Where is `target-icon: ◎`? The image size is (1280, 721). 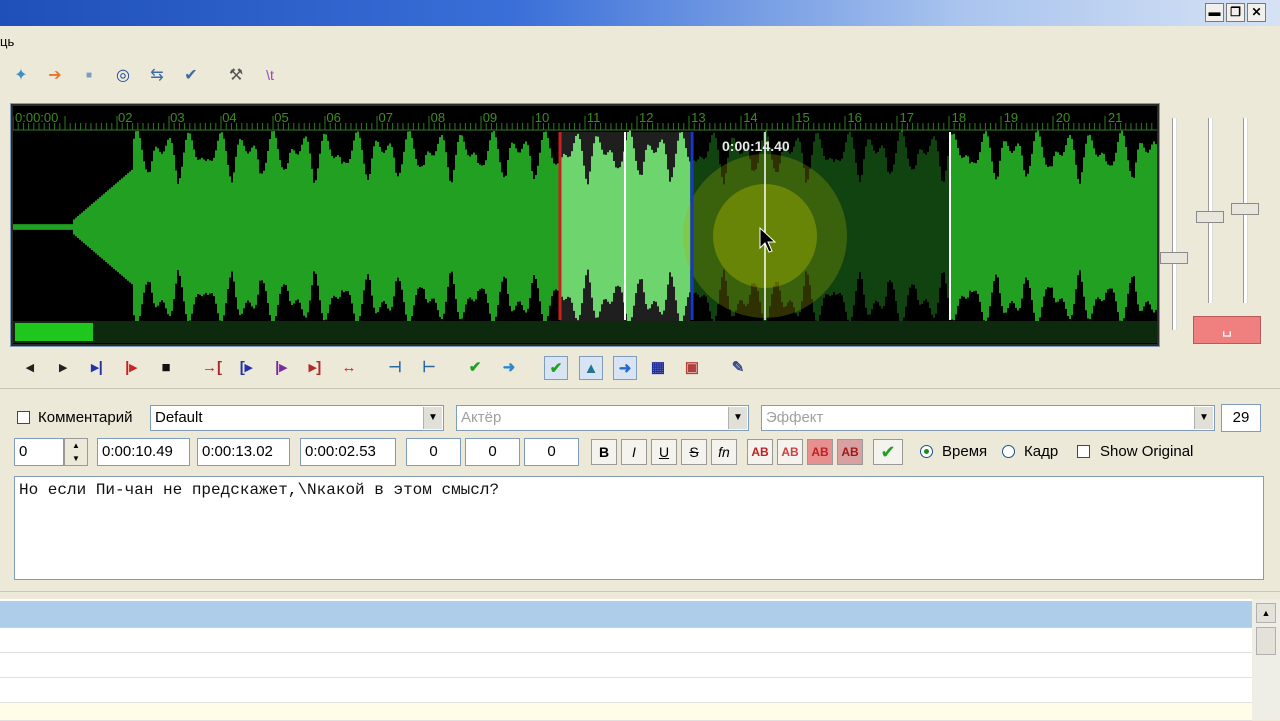 target-icon: ◎ is located at coordinates (123, 75).